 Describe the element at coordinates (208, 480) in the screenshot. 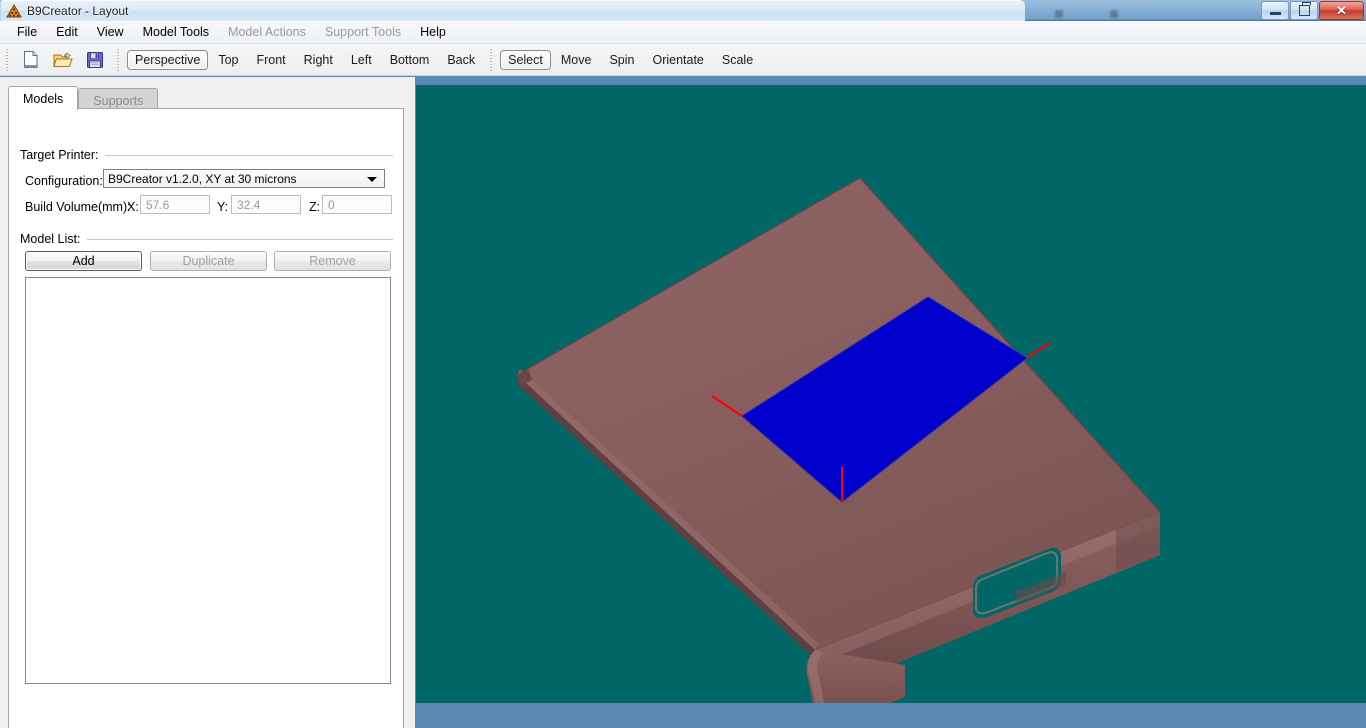

I see `model-list` at that location.